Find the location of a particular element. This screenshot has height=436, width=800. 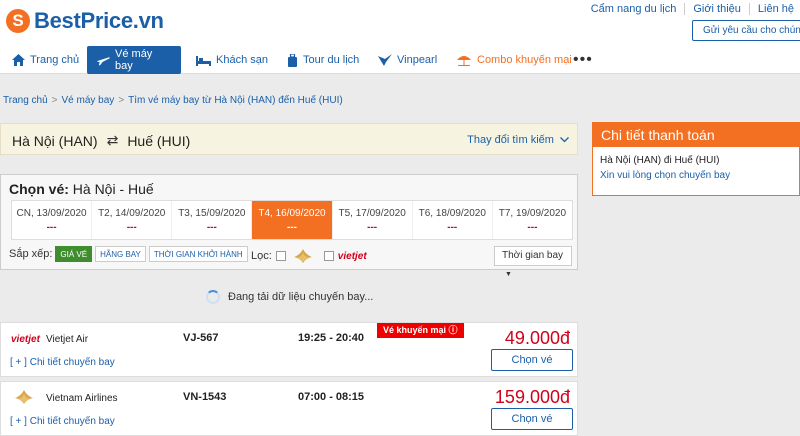

breadcrumb-flights: Vé máy bay is located at coordinates (88, 100).